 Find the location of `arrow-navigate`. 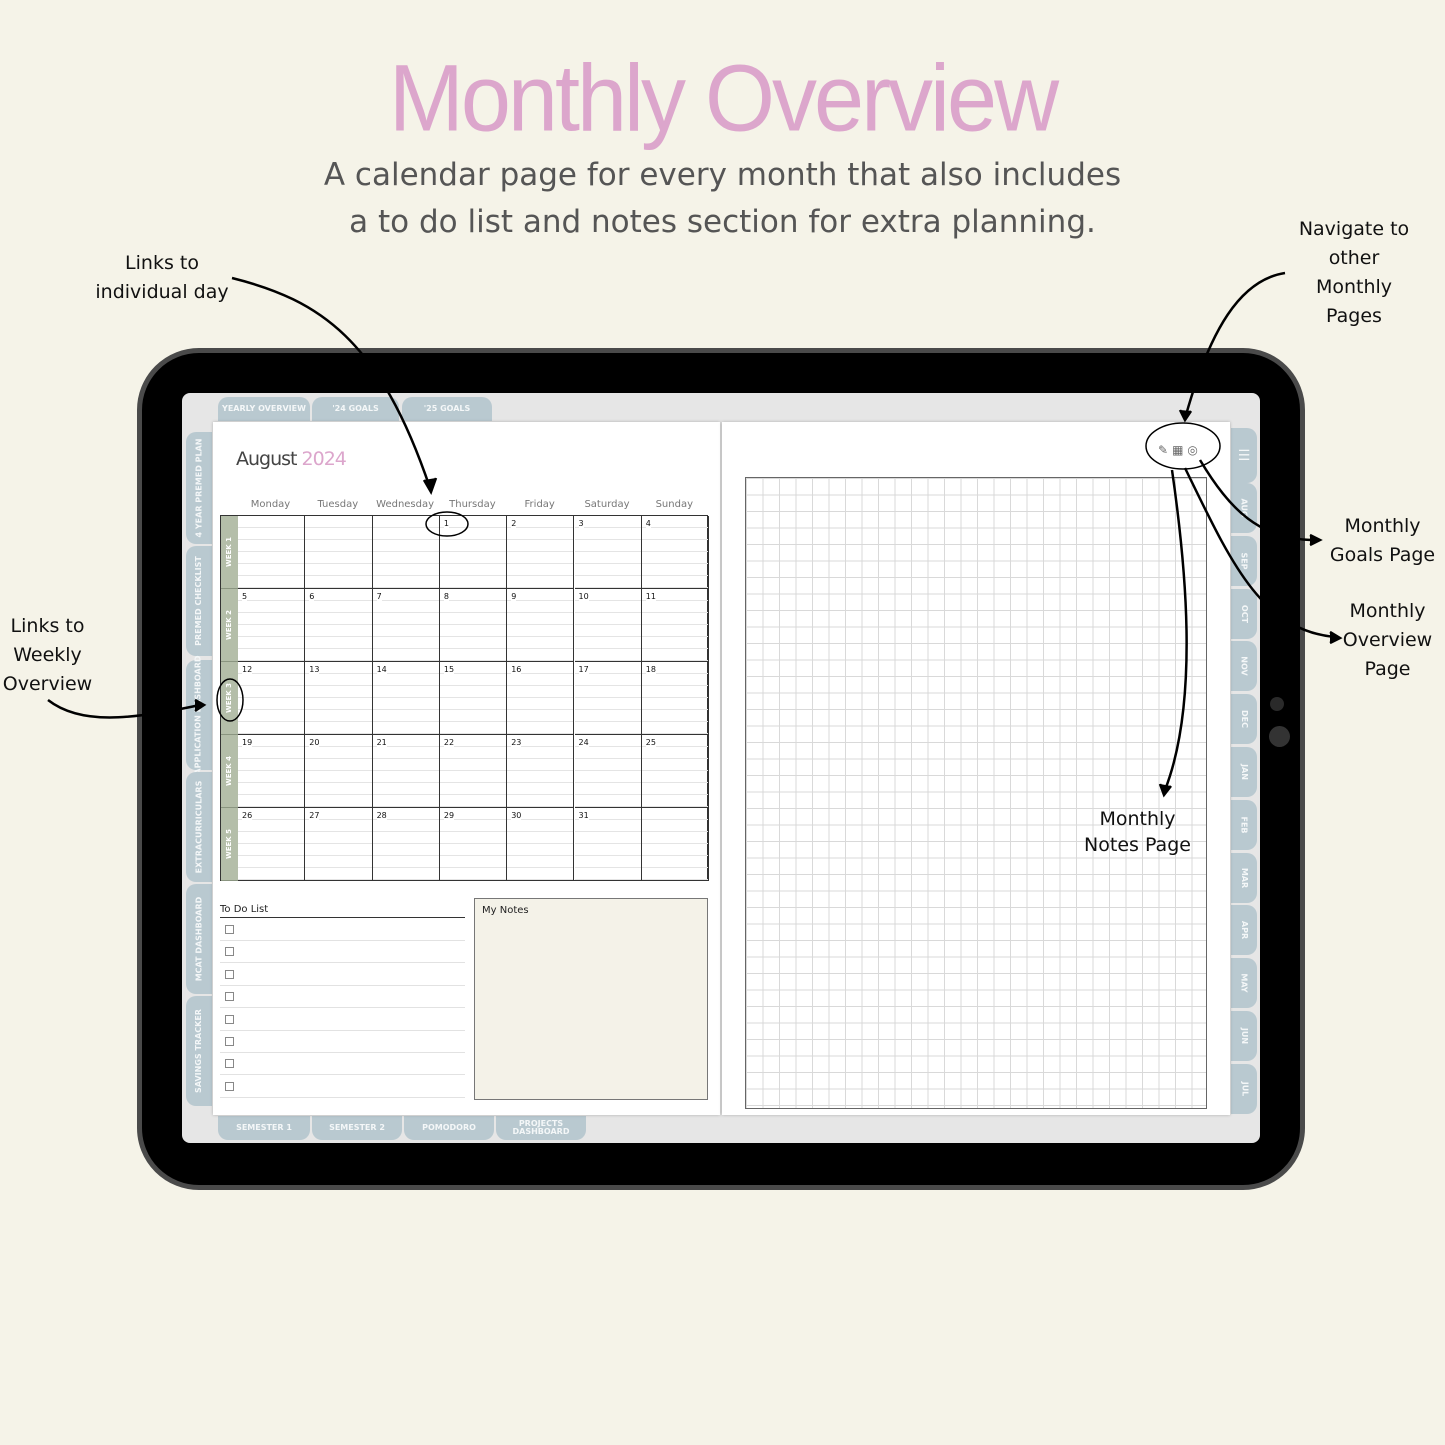

arrow-navigate is located at coordinates (1235, 343).